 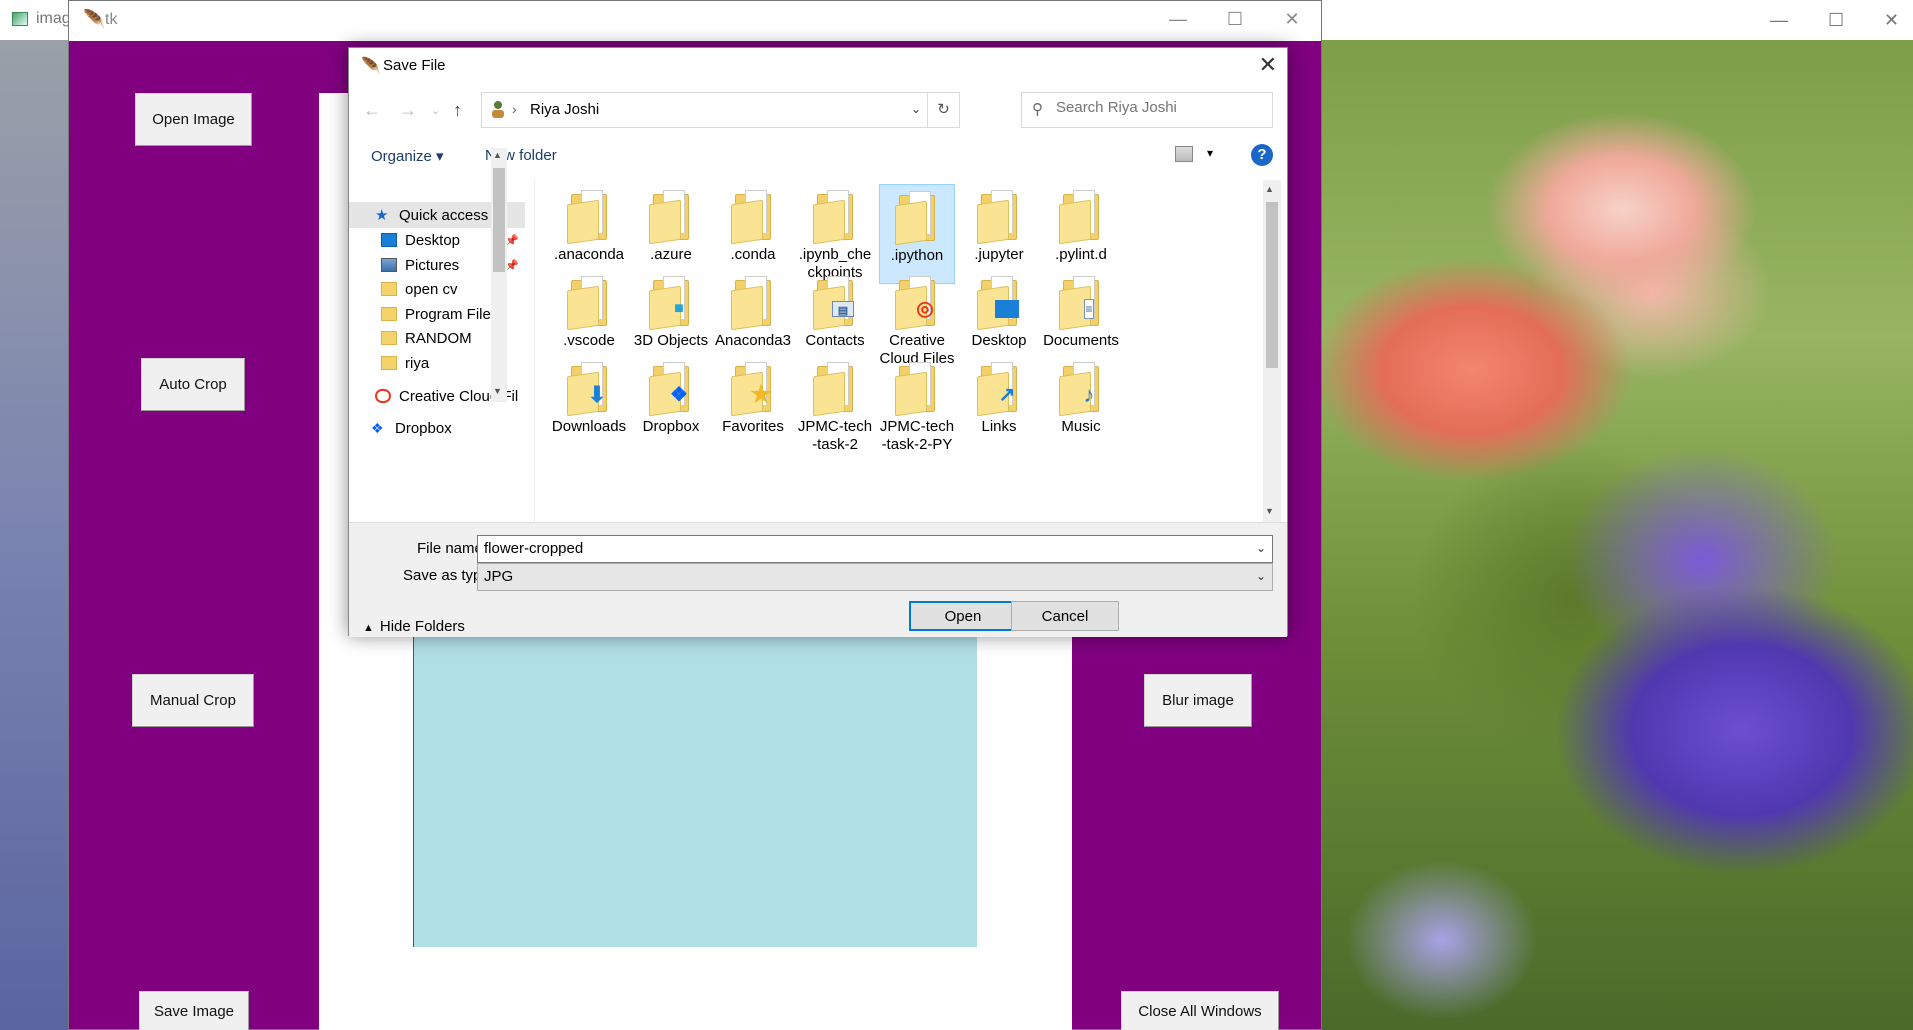 What do you see at coordinates (372, 110) in the screenshot?
I see `back-arrow-icon: ←` at bounding box center [372, 110].